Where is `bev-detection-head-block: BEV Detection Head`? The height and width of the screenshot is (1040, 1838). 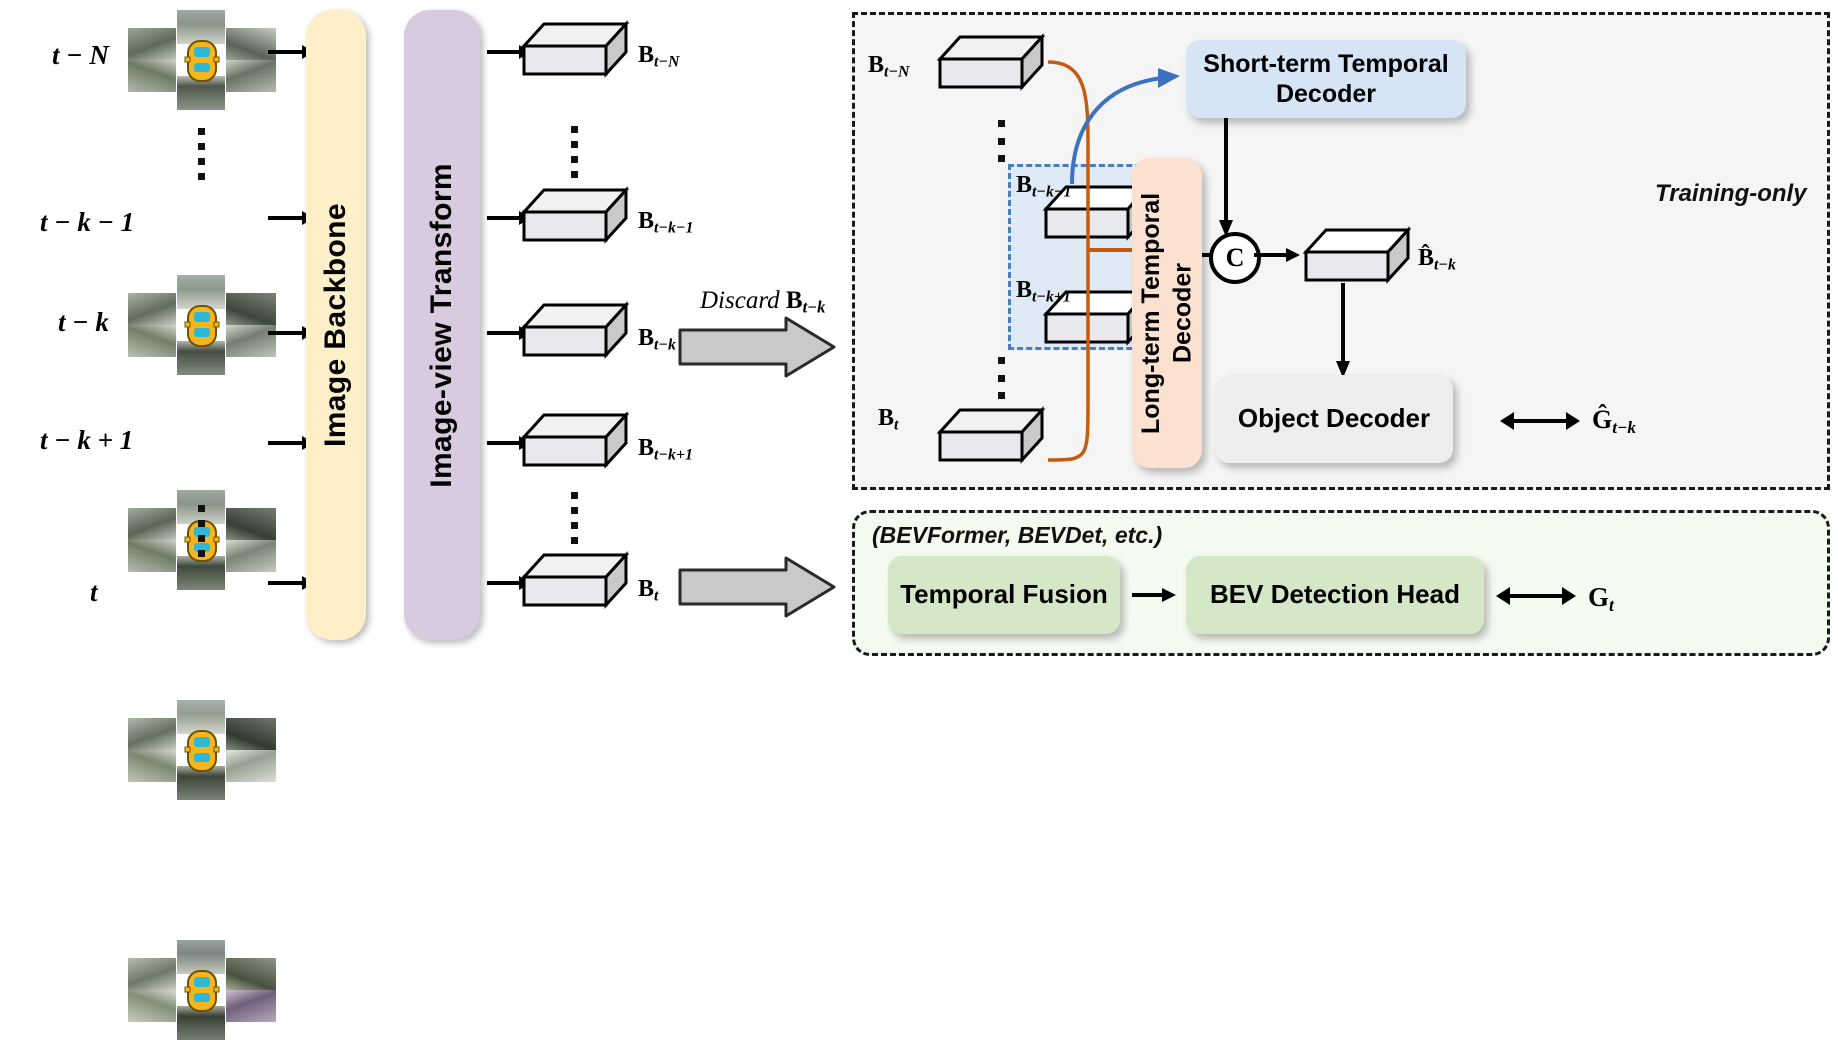
bev-detection-head-block: BEV Detection Head is located at coordinates (1335, 595).